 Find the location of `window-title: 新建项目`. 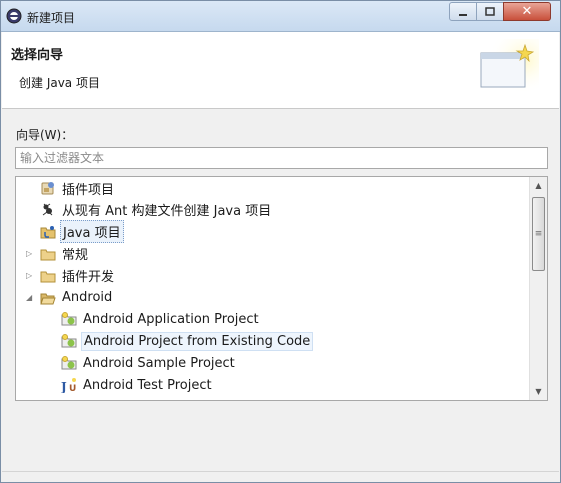

window-title: 新建项目 is located at coordinates (51, 18).